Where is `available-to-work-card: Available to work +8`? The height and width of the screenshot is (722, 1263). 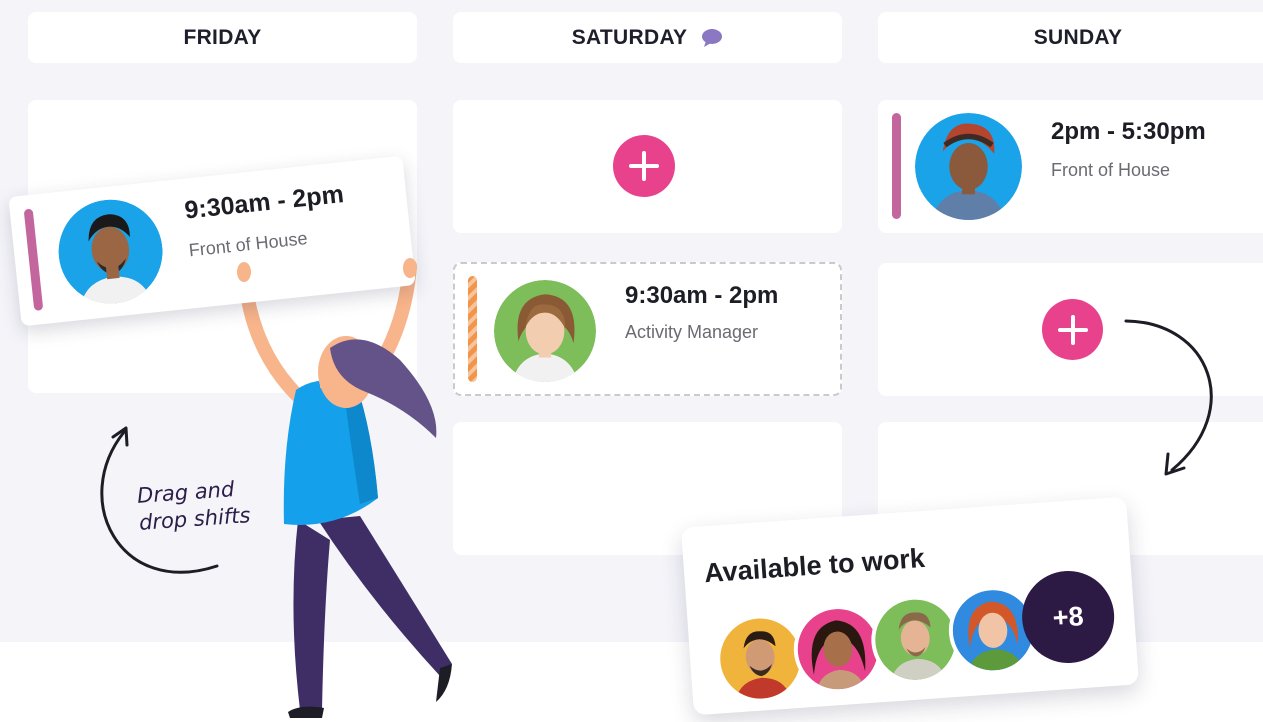 available-to-work-card: Available to work +8 is located at coordinates (910, 606).